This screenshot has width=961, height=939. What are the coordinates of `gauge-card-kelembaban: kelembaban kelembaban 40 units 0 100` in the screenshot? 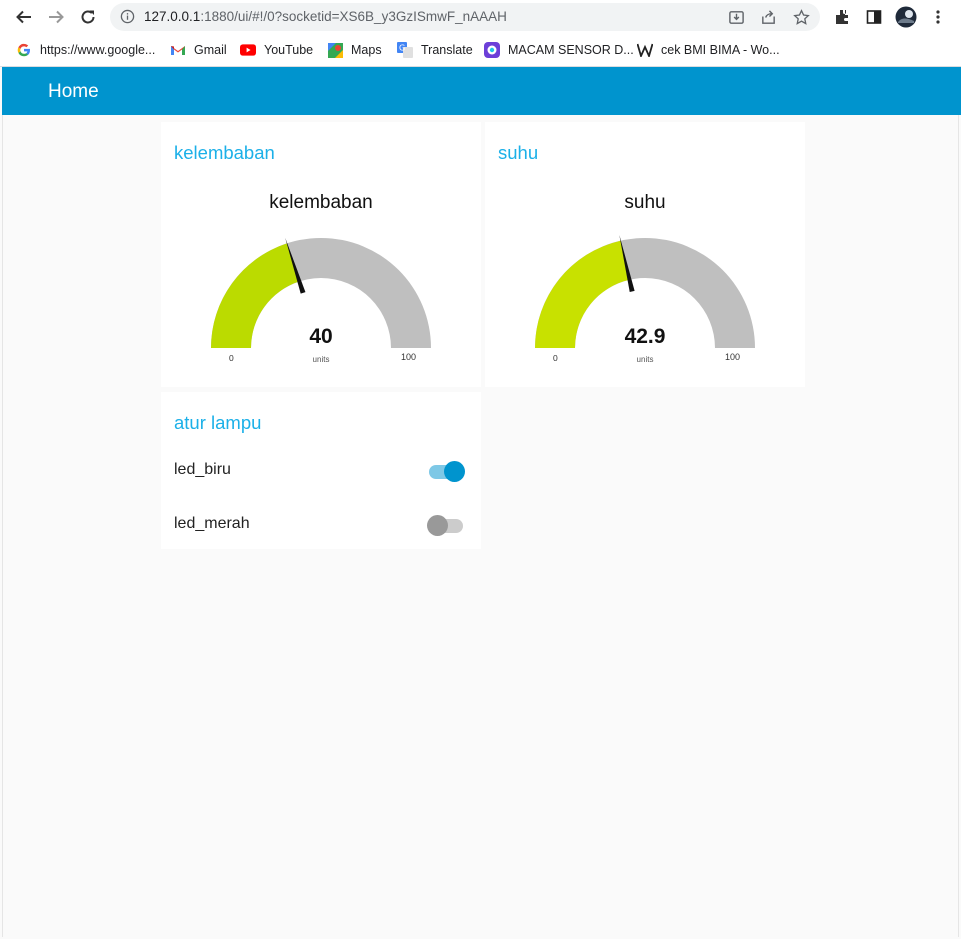 It's located at (321, 254).